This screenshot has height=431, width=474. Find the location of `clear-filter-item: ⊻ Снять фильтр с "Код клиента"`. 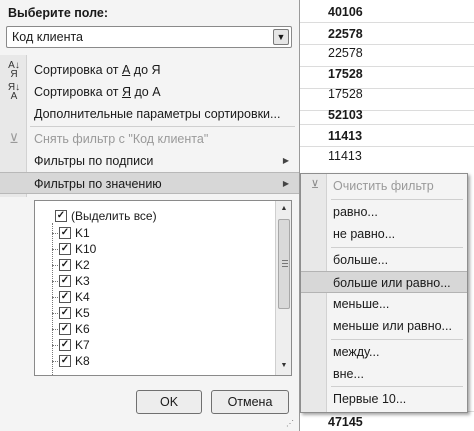

clear-filter-item: ⊻ Снять фильтр с "Код клиента" is located at coordinates (149, 139).